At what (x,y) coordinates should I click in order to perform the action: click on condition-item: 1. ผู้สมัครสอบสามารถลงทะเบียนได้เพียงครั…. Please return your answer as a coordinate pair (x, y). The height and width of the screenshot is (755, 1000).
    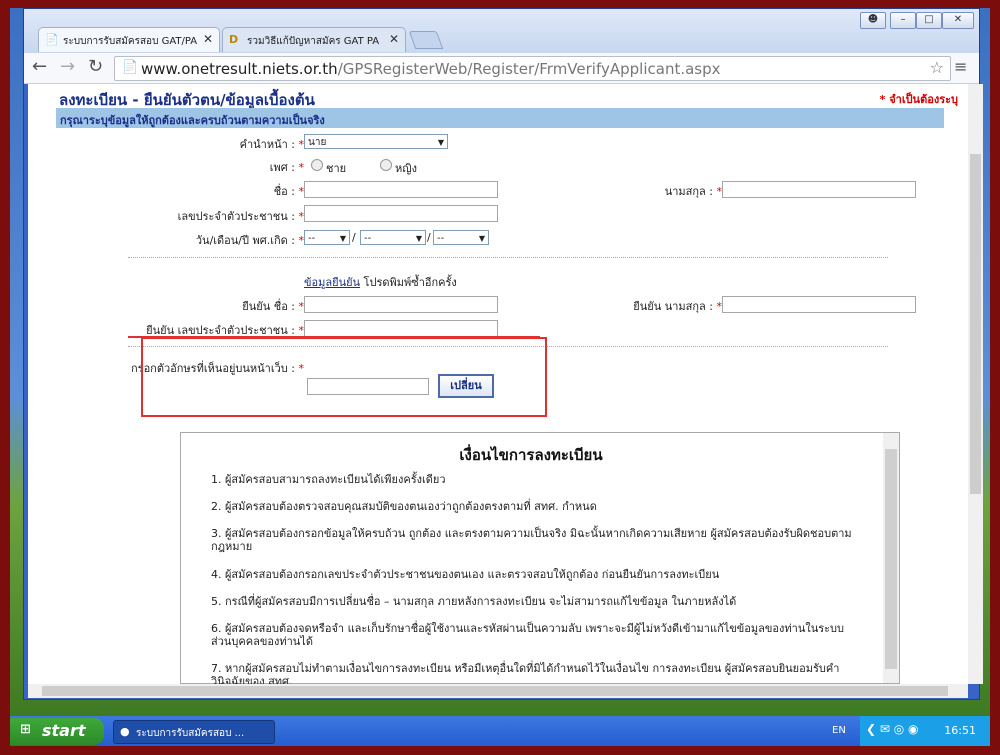
    Looking at the image, I should click on (328, 479).